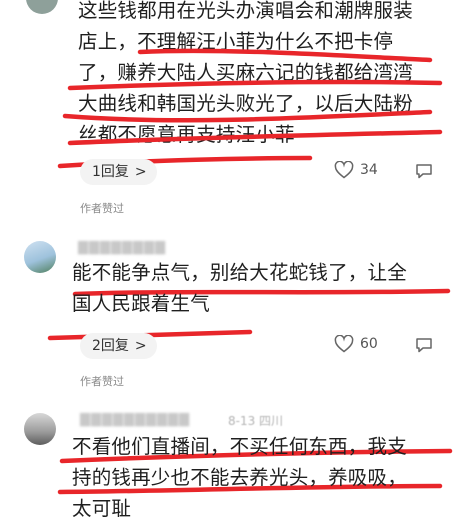 Image resolution: width=454 pixels, height=524 pixels. Describe the element at coordinates (102, 508) in the screenshot. I see `comment-line: 太可耻` at that location.